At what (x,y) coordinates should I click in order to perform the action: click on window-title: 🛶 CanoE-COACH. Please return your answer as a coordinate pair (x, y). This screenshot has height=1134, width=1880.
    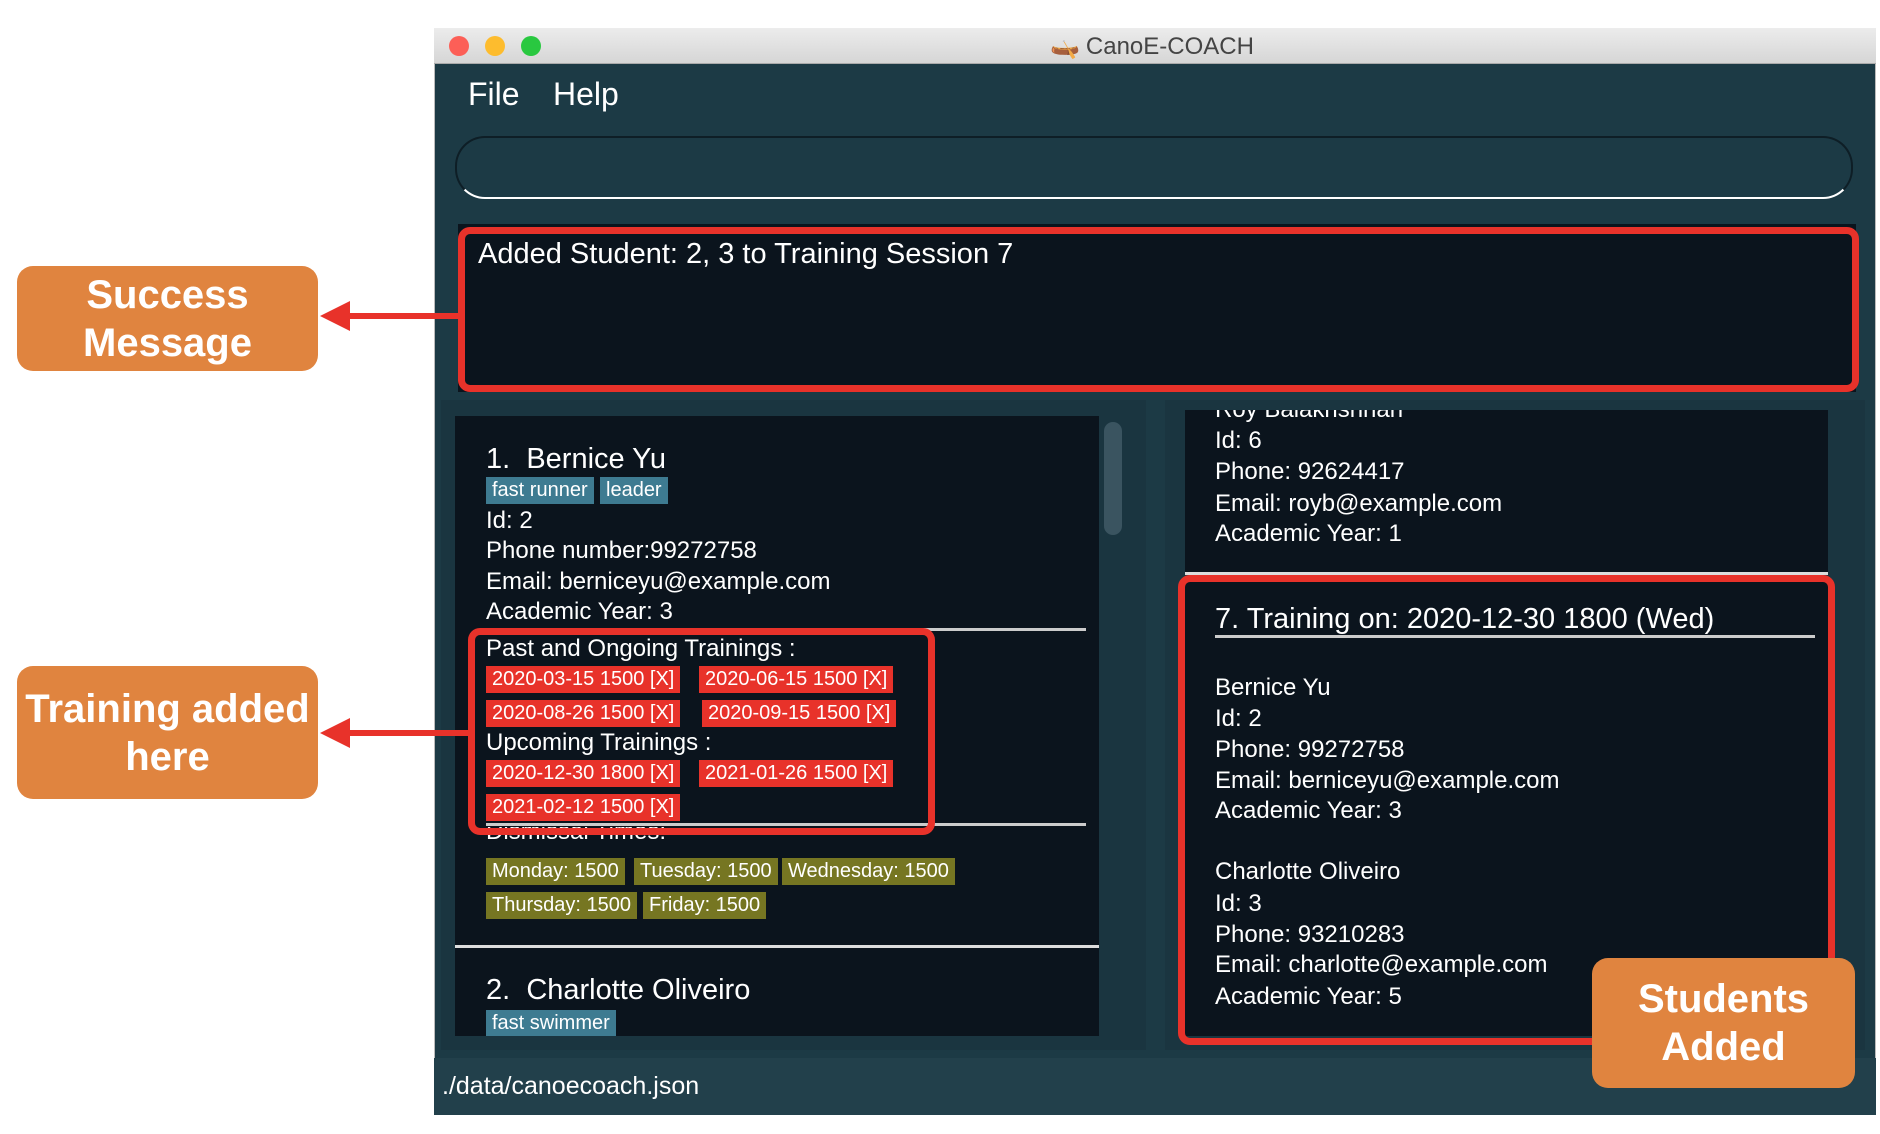
    Looking at the image, I should click on (1152, 46).